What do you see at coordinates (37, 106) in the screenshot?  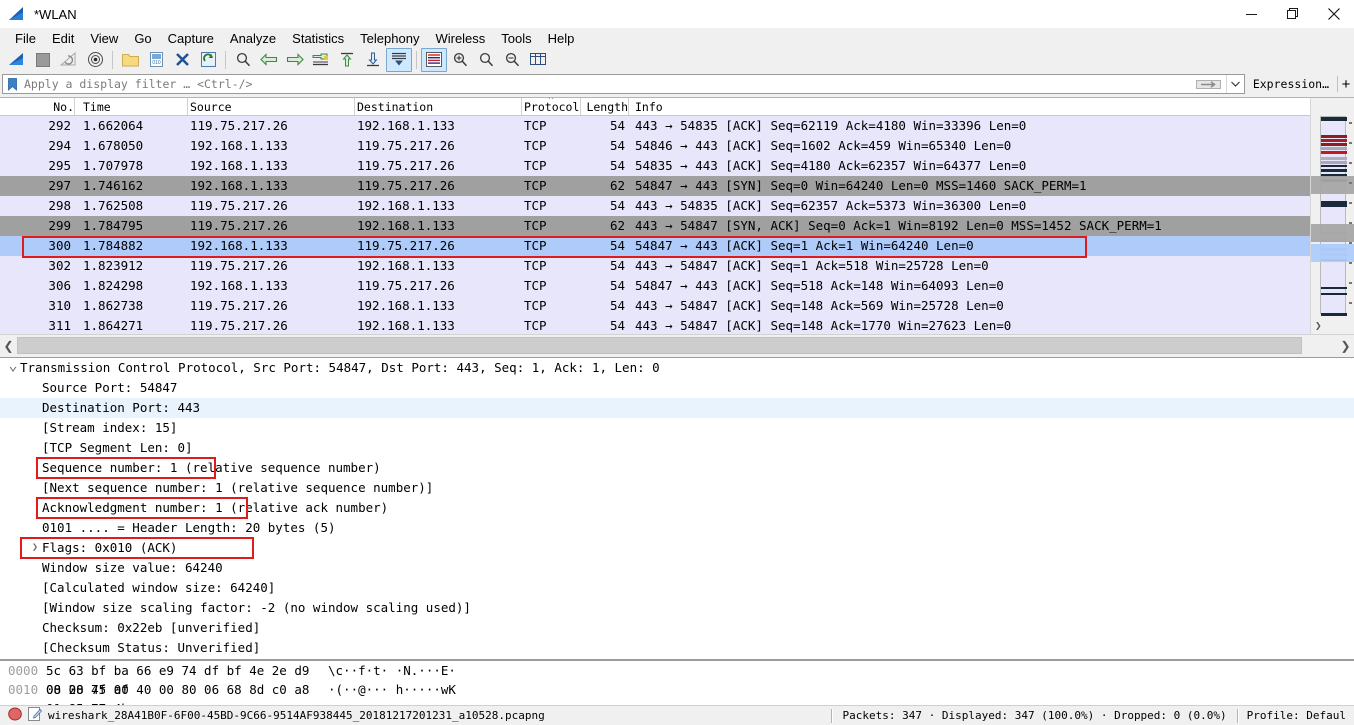 I see `column-header-no: No.` at bounding box center [37, 106].